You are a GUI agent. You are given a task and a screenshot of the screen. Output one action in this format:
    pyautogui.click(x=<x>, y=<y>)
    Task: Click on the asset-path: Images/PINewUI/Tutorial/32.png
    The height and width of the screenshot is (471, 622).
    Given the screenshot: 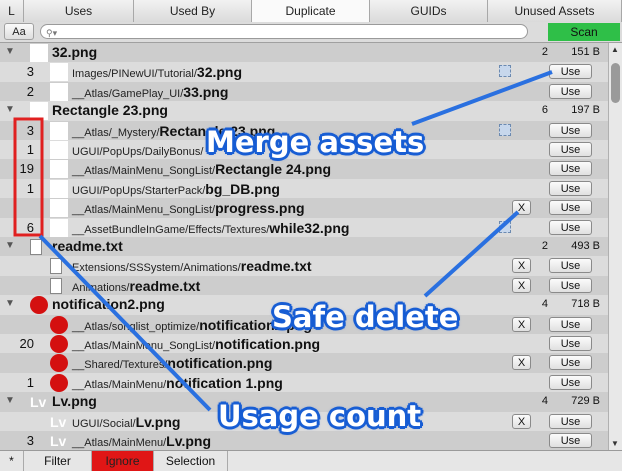 What is the action you would take?
    pyautogui.click(x=157, y=72)
    